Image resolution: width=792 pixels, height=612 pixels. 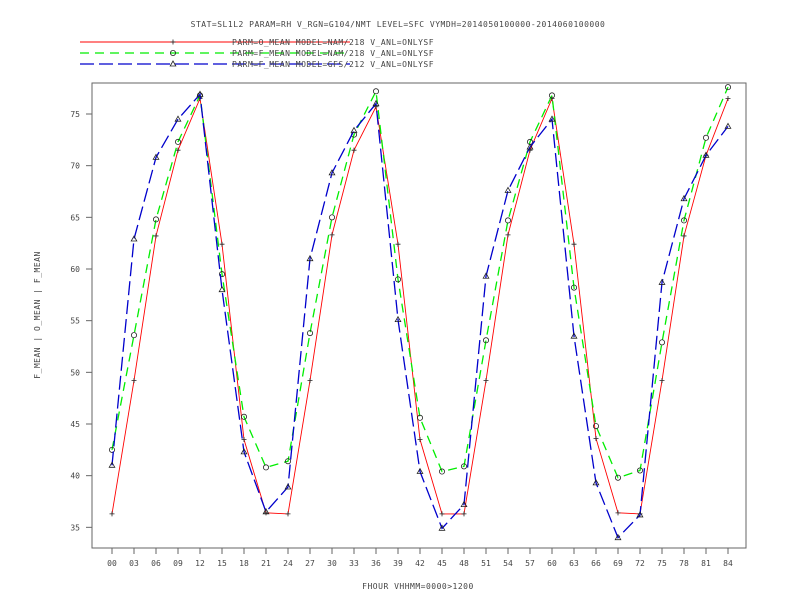 What do you see at coordinates (333, 42) in the screenshot?
I see `legend-label: PARM=O_MEAN MODEL=NAM/218 V_ANL=ONLYSF` at bounding box center [333, 42].